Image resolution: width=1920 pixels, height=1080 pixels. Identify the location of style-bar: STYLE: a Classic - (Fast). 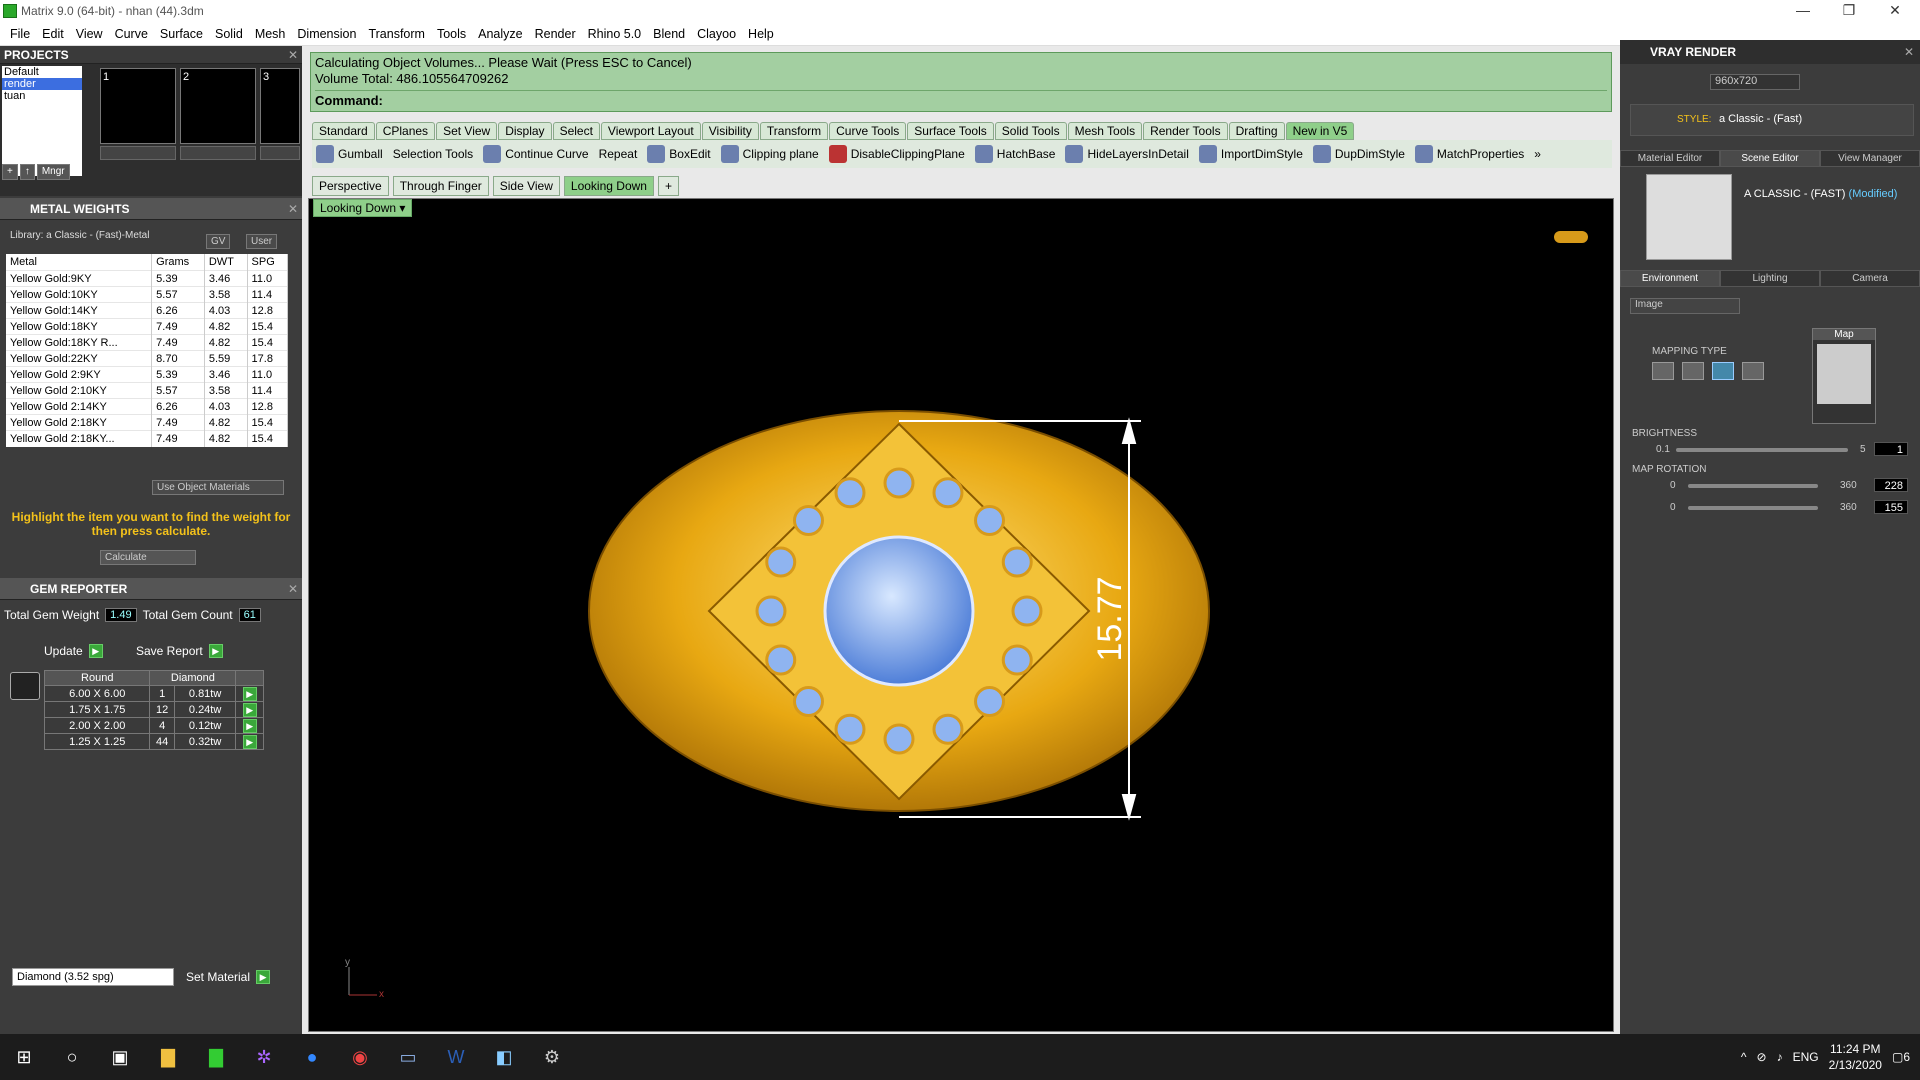
(1772, 120).